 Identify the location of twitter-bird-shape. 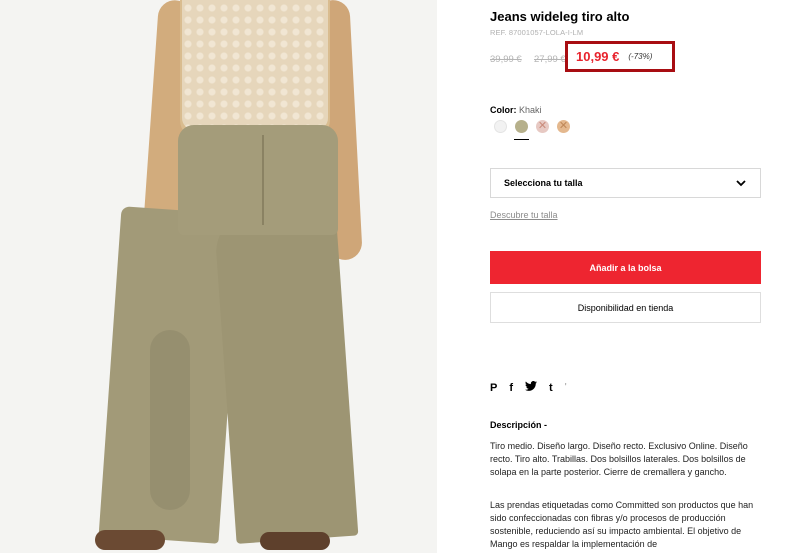
(531, 386).